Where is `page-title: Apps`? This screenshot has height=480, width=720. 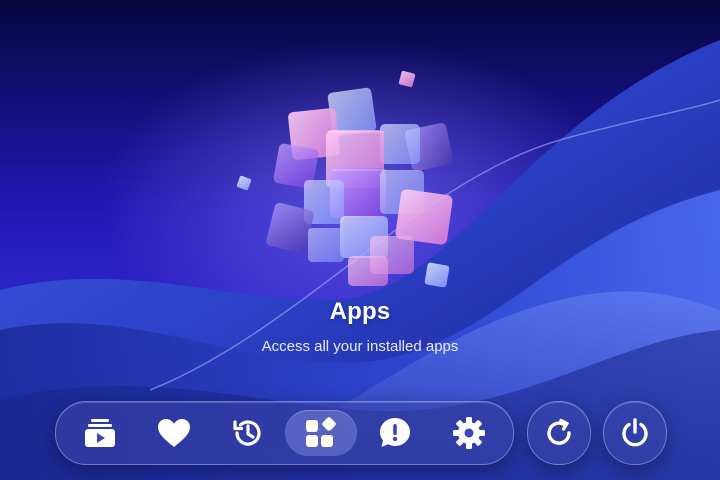
page-title: Apps is located at coordinates (360, 311).